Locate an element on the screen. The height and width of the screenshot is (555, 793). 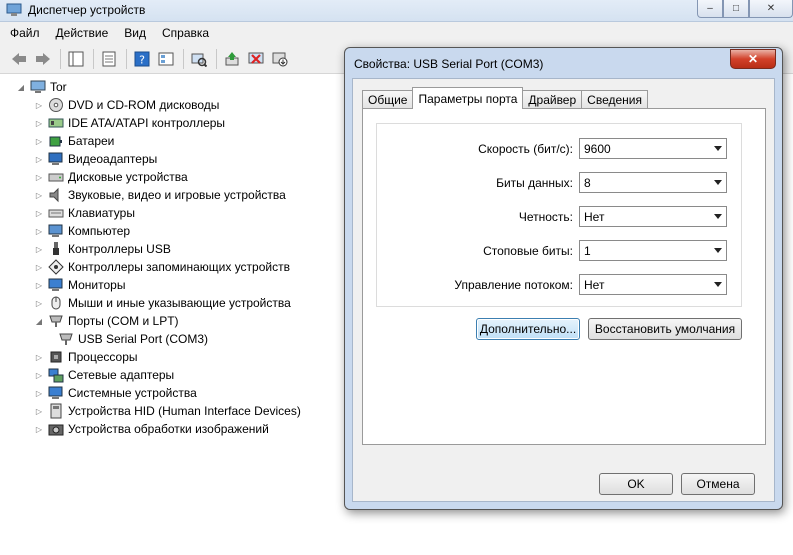
baud-rate-label: Скорость (бит/с): is located at coordinates (525, 149).